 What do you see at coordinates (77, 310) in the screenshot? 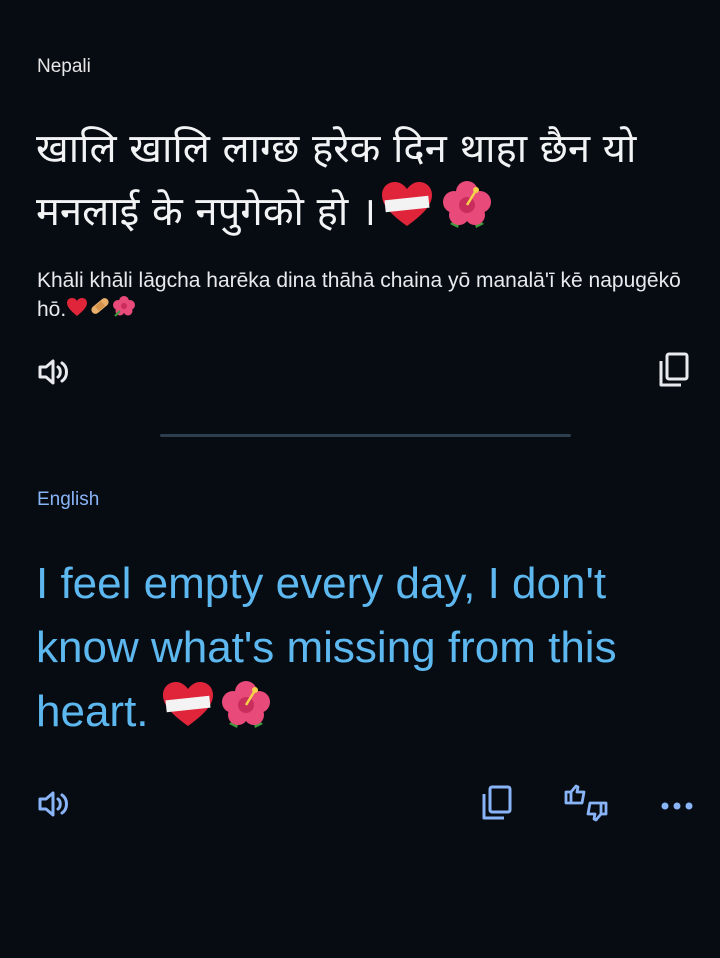
I see `heart-emoji-icon` at bounding box center [77, 310].